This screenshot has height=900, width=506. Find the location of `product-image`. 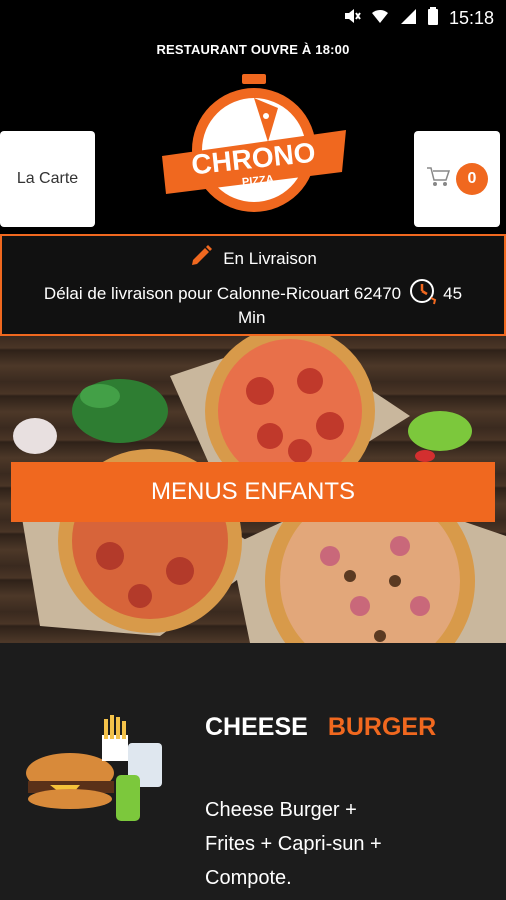

product-image is located at coordinates (95, 770).